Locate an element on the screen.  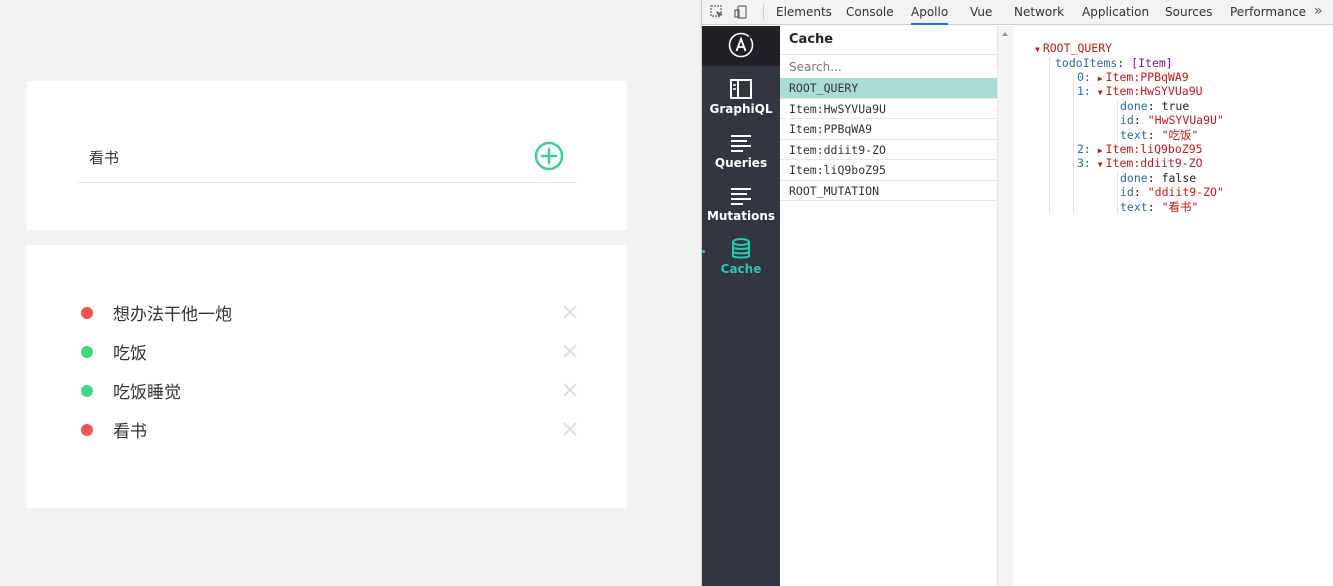
tree-prop-row: done: false is located at coordinates (1158, 178).